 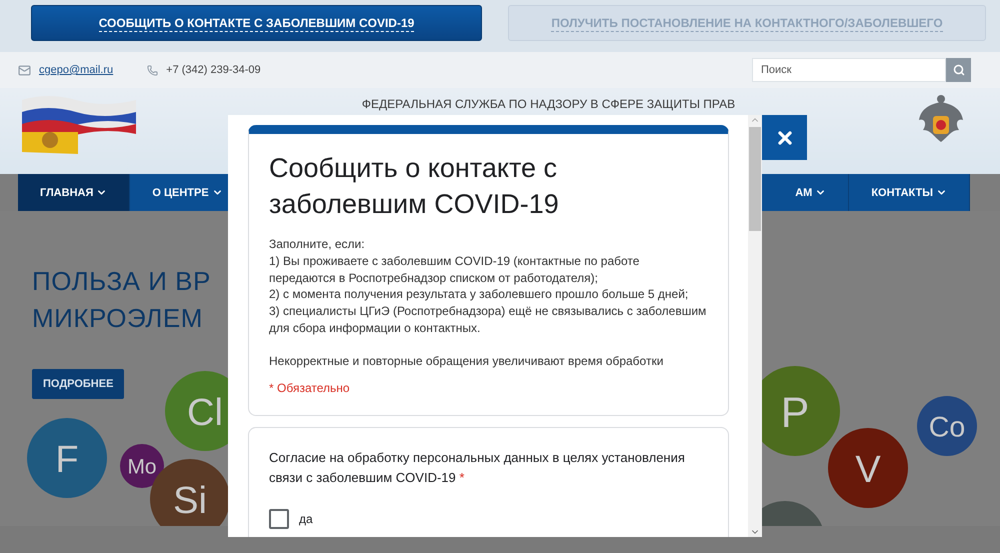 What do you see at coordinates (755, 326) in the screenshot?
I see `scrollbar` at bounding box center [755, 326].